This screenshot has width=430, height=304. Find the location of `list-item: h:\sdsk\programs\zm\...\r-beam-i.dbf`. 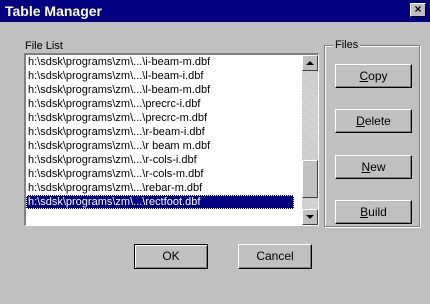

list-item: h:\sdsk\programs\zm\...\r-beam-i.dbf is located at coordinates (160, 132).